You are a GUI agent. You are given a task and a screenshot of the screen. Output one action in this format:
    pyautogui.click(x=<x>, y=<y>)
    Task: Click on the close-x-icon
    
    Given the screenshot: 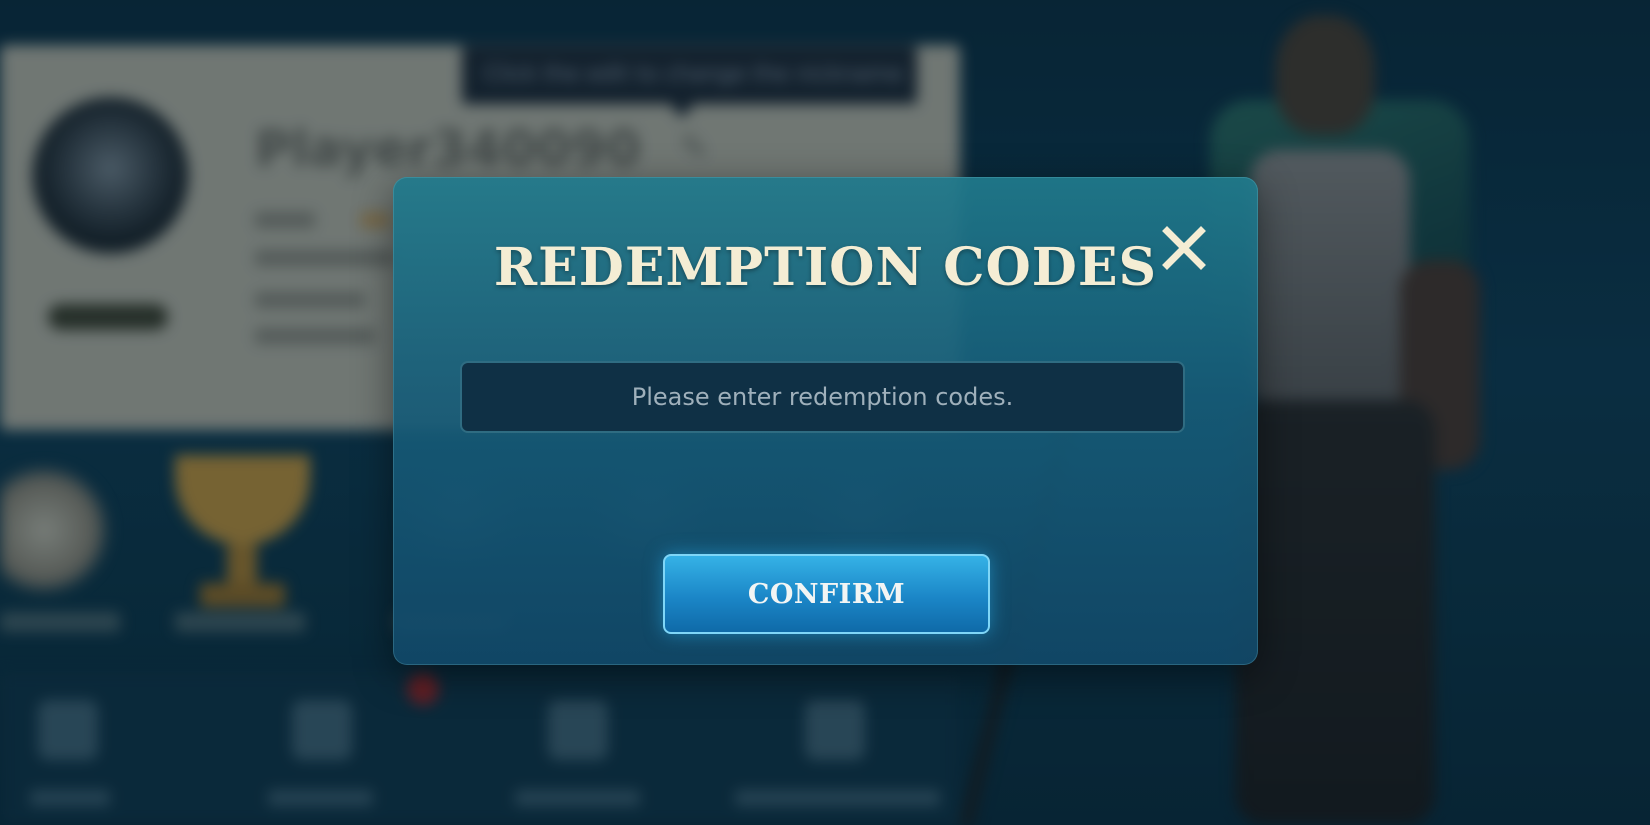 What is the action you would take?
    pyautogui.click(x=1184, y=248)
    